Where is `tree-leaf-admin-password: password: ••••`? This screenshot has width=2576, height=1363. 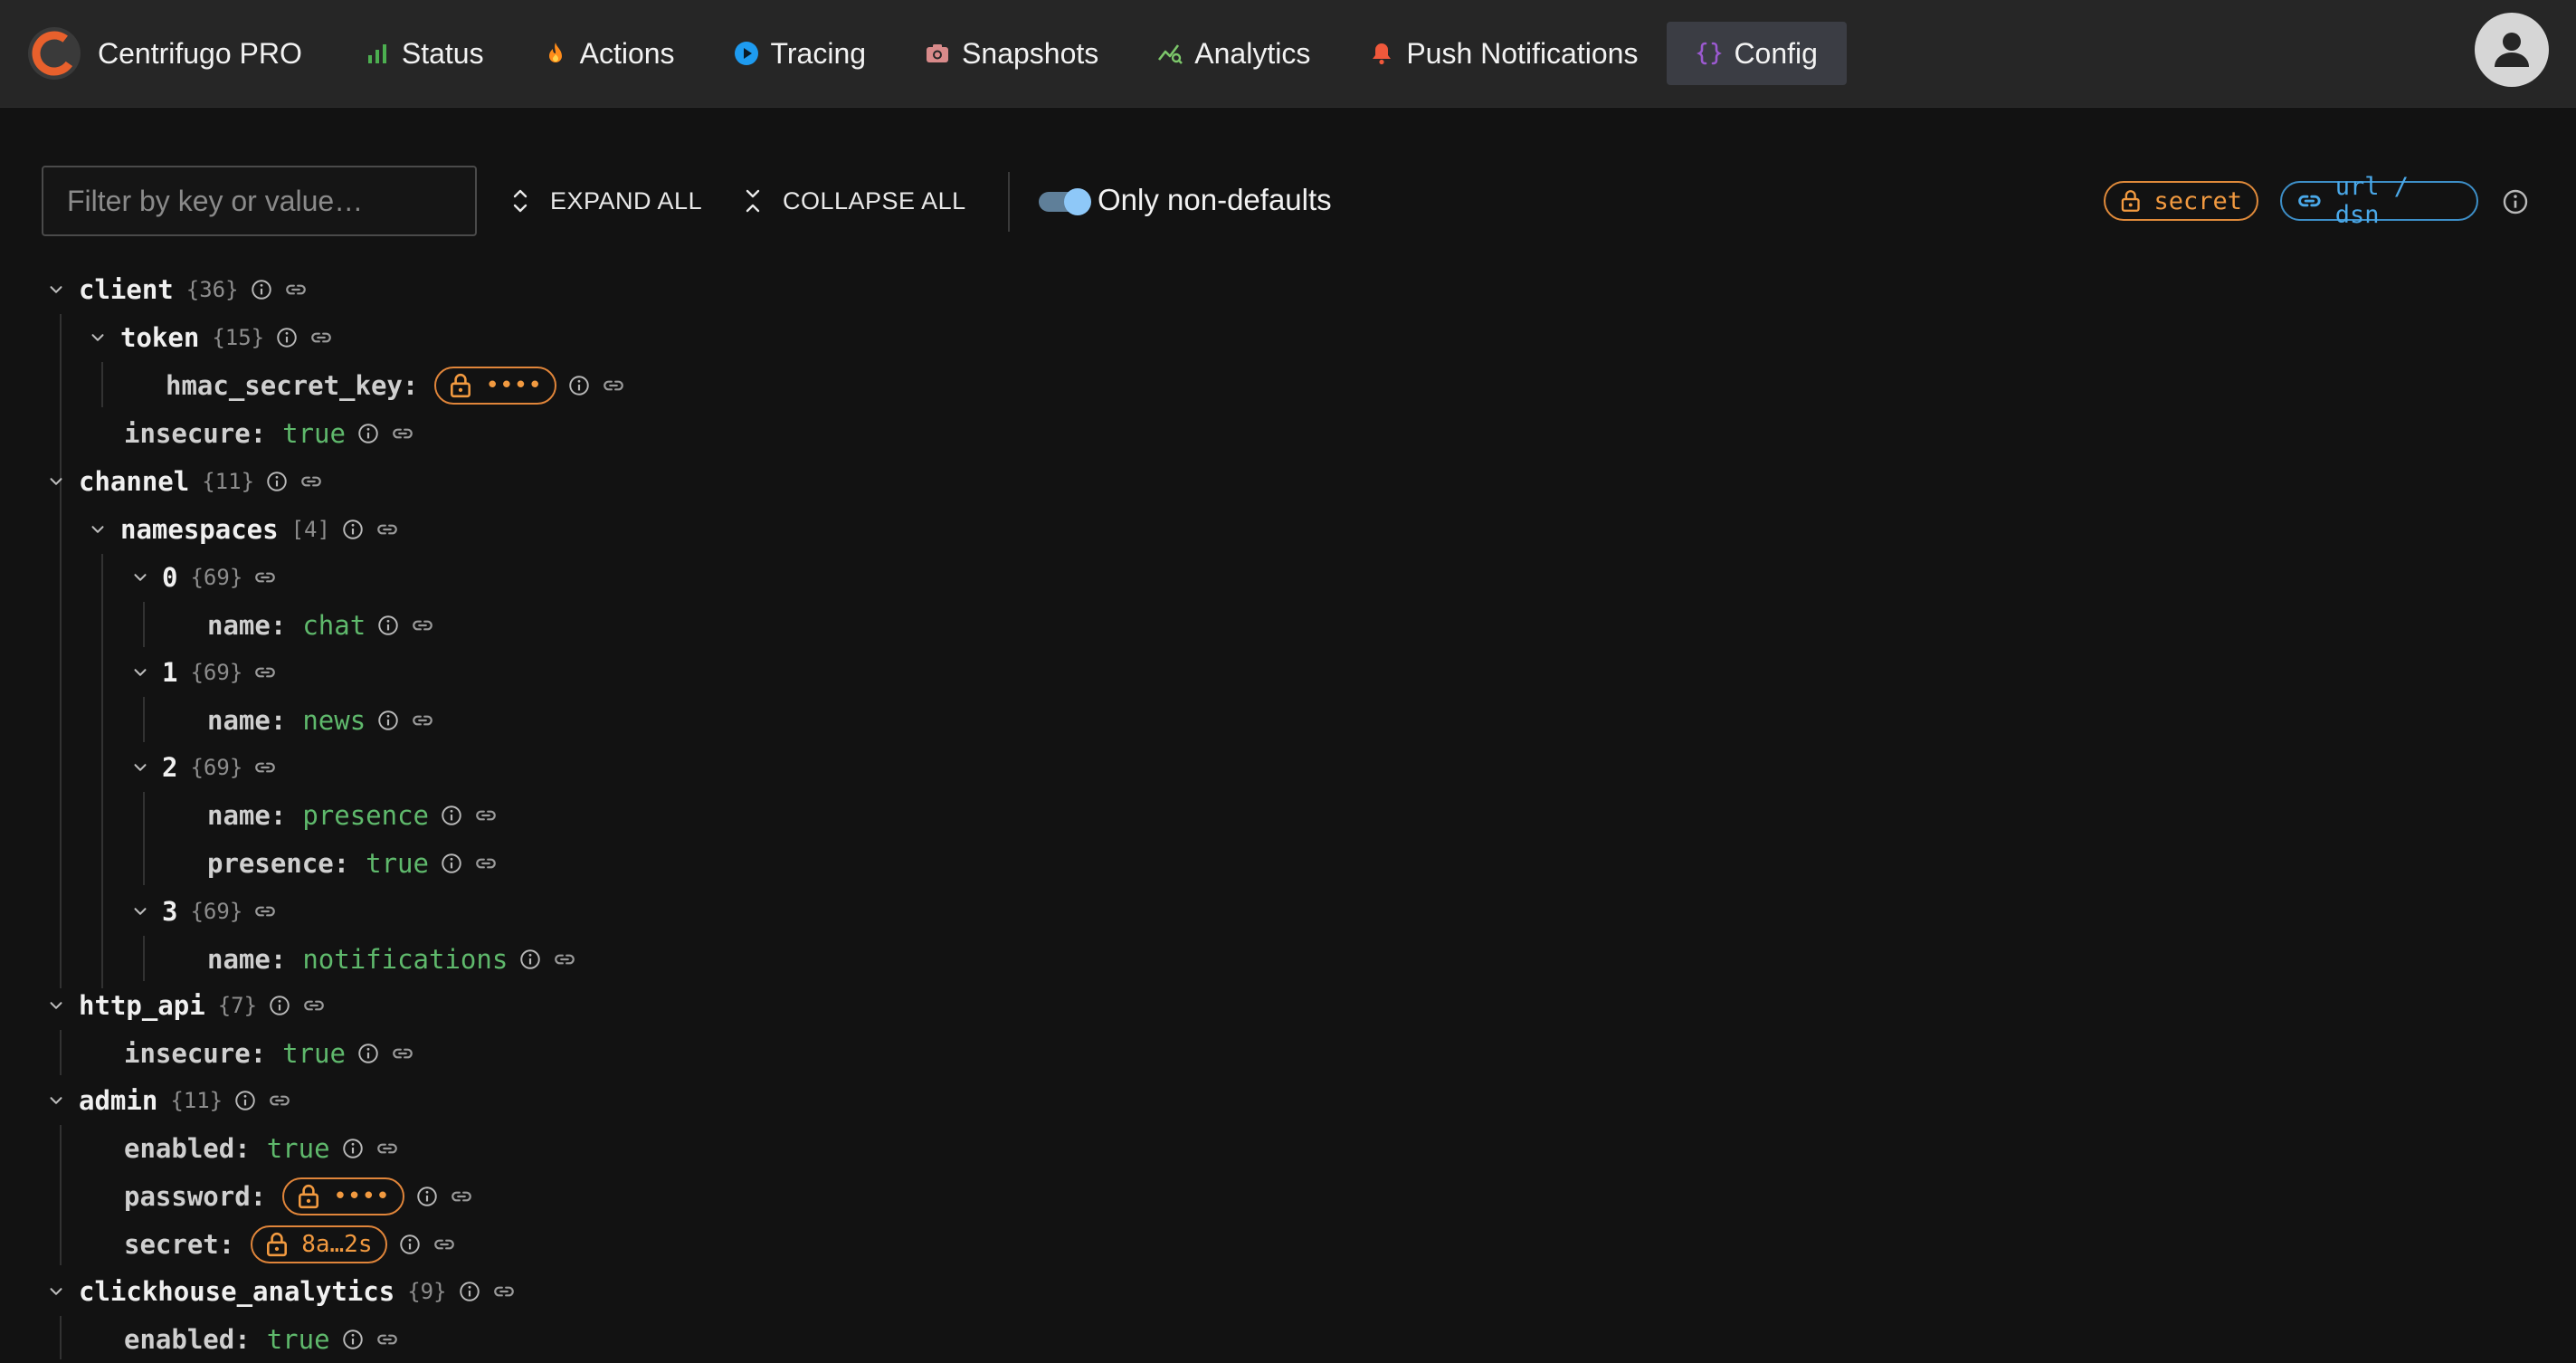
tree-leaf-admin-password: password: •••• is located at coordinates (298, 1196).